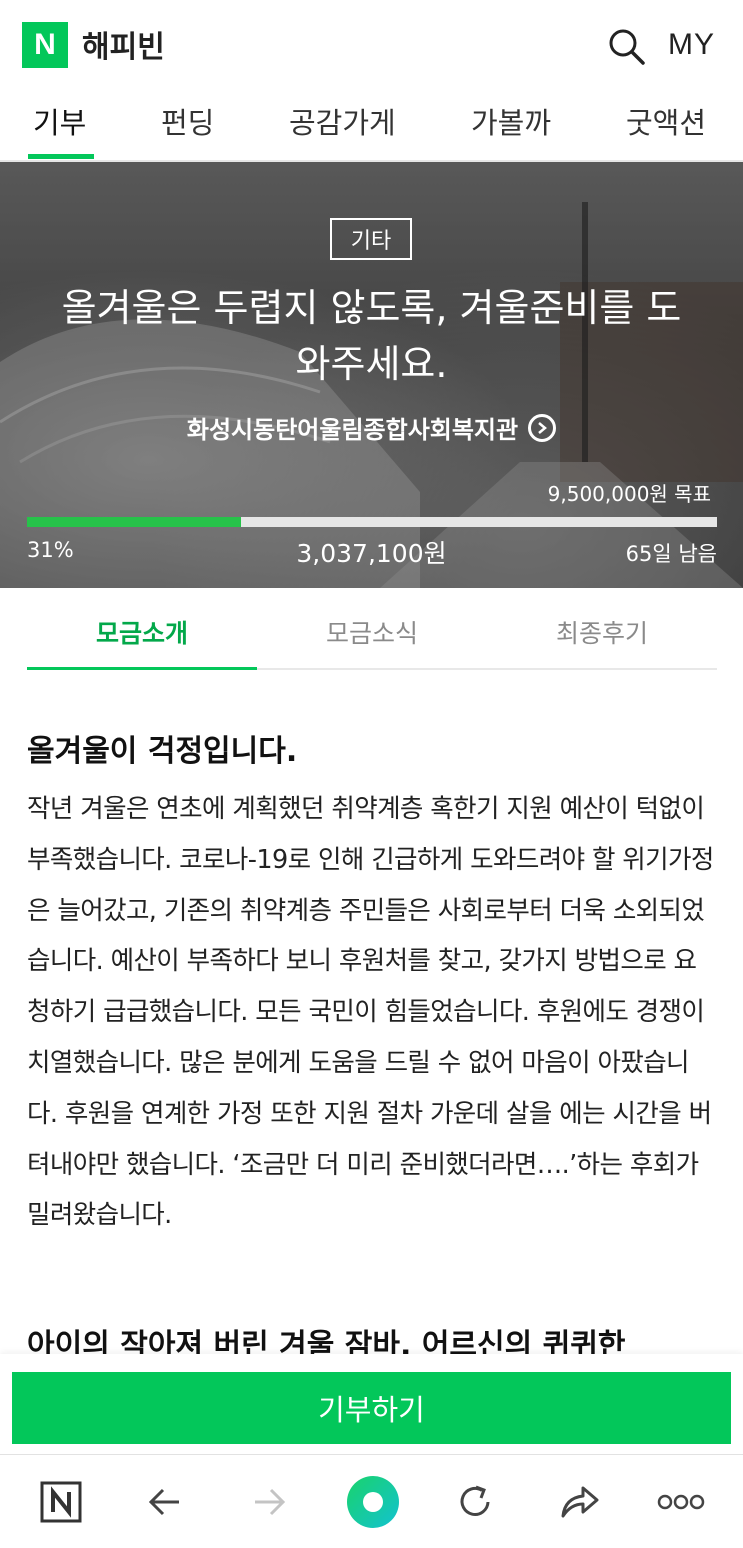 The width and height of the screenshot is (743, 1548). I want to click on progress-bar, so click(372, 522).